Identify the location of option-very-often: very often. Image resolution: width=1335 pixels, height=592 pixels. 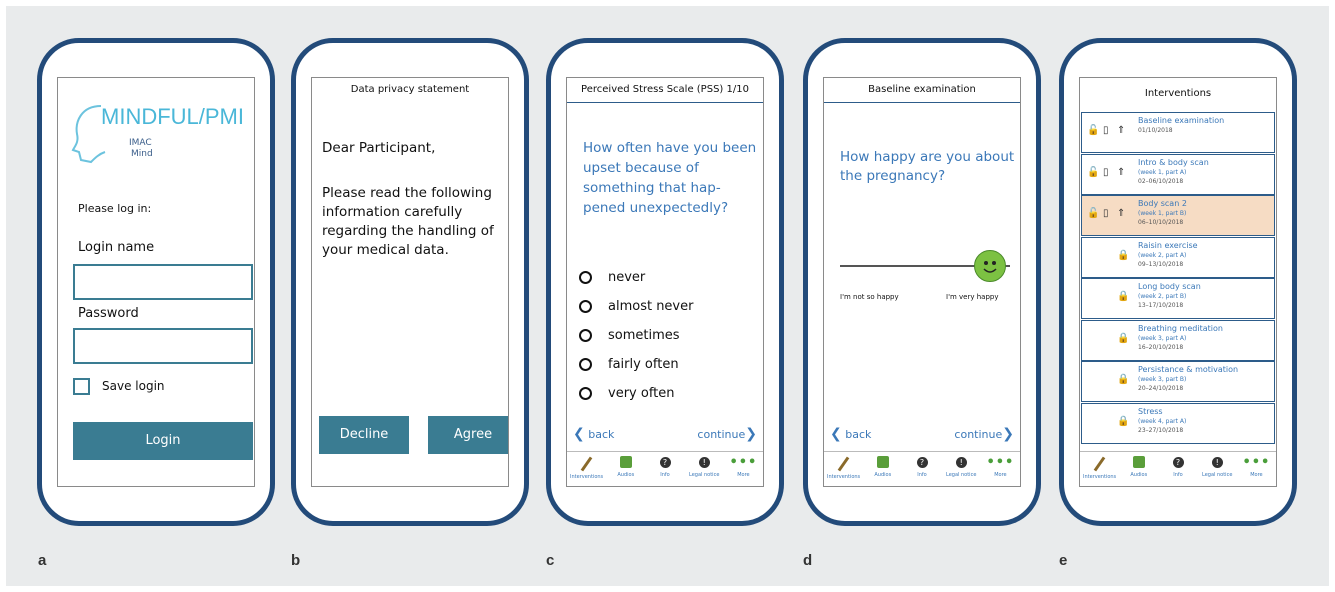
(627, 393).